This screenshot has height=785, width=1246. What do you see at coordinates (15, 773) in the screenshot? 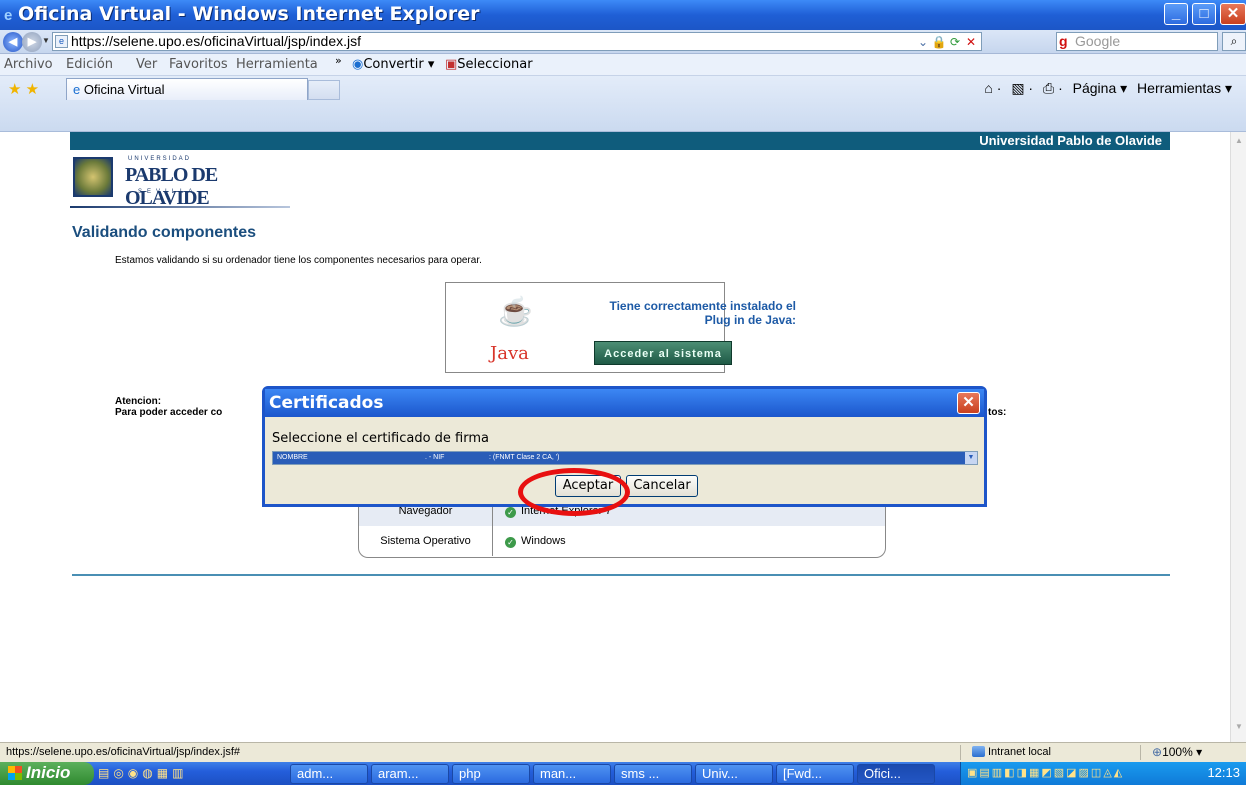
I see `windows-flag-icon` at bounding box center [15, 773].